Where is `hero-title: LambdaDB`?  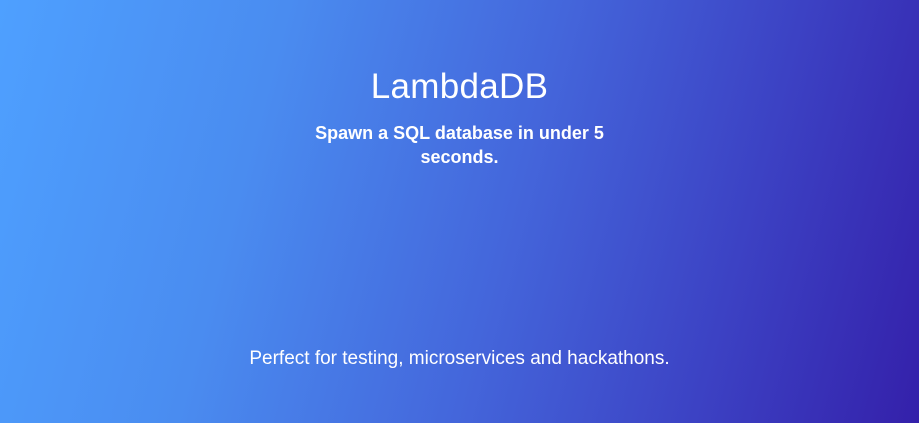 hero-title: LambdaDB is located at coordinates (459, 86).